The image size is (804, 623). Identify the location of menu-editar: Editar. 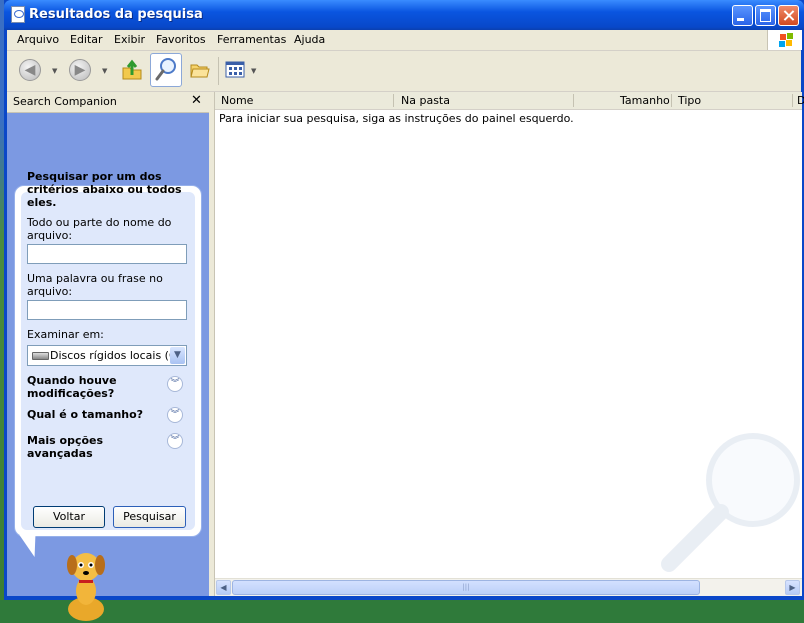
(86, 39).